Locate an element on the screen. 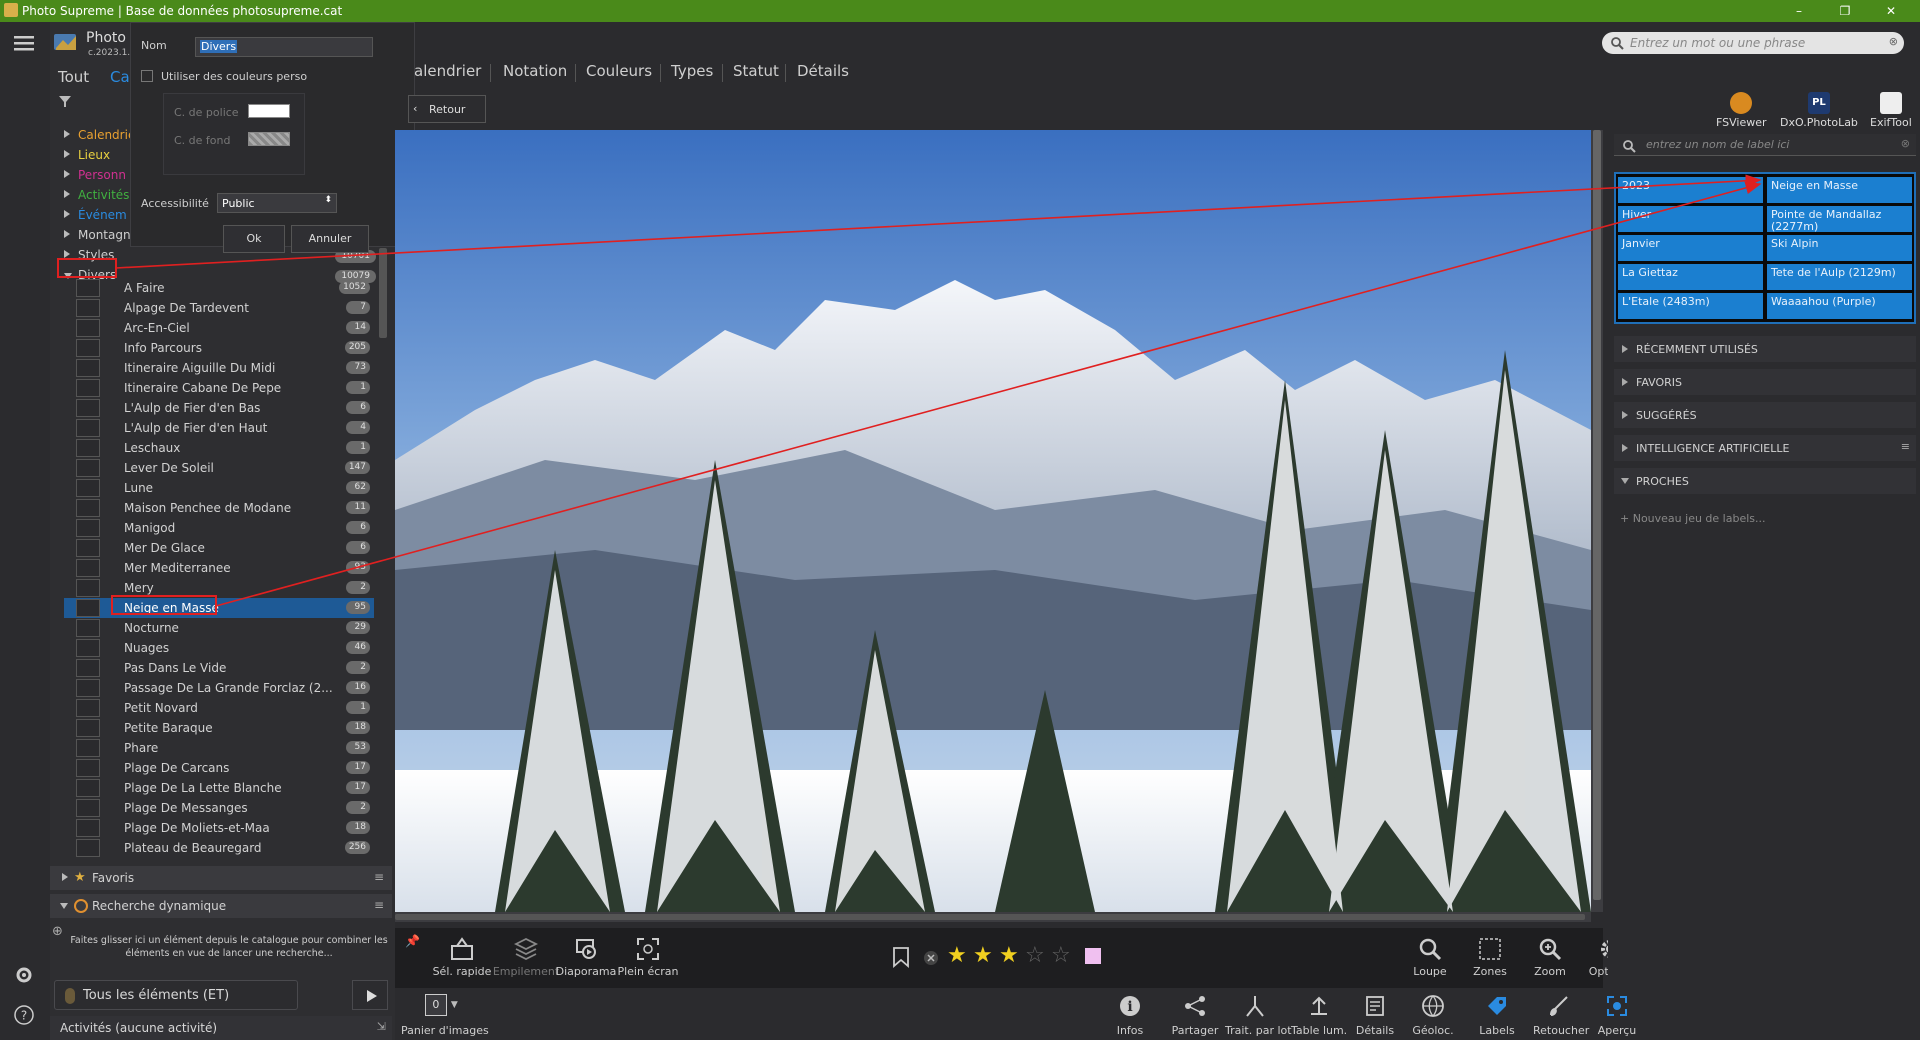 This screenshot has width=1920, height=1040. category-item: Lever De Soleil 147 is located at coordinates (219, 468).